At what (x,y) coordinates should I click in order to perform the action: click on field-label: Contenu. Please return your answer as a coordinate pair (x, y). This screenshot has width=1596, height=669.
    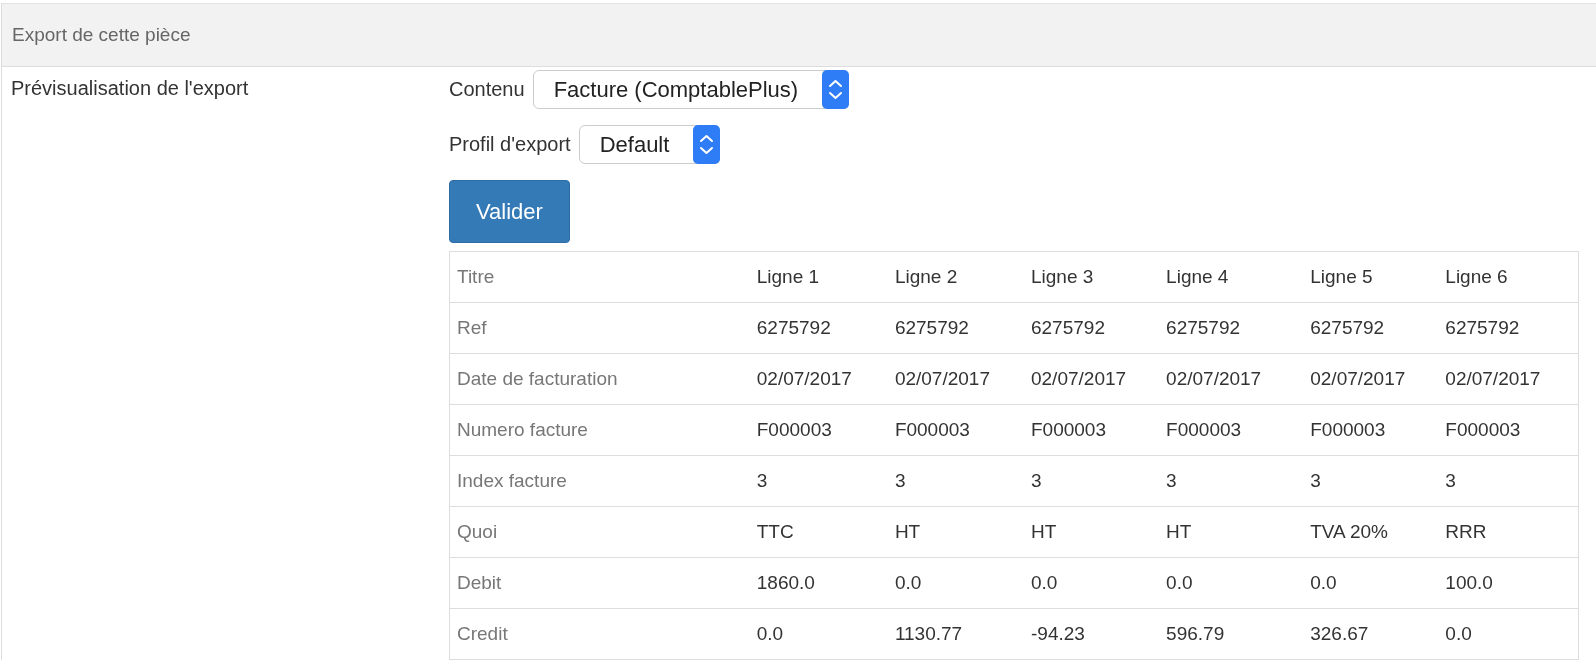
    Looking at the image, I should click on (487, 89).